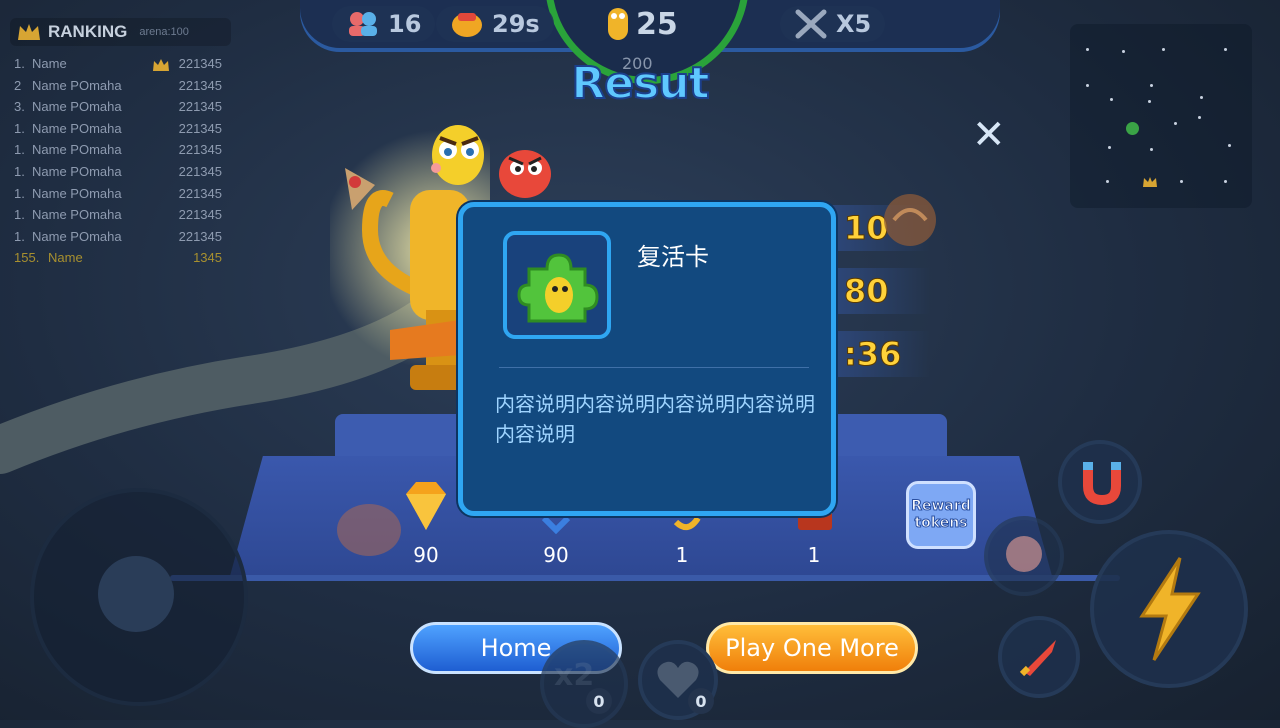 The image size is (1280, 728). I want to click on x2-icon: x2, so click(574, 675).